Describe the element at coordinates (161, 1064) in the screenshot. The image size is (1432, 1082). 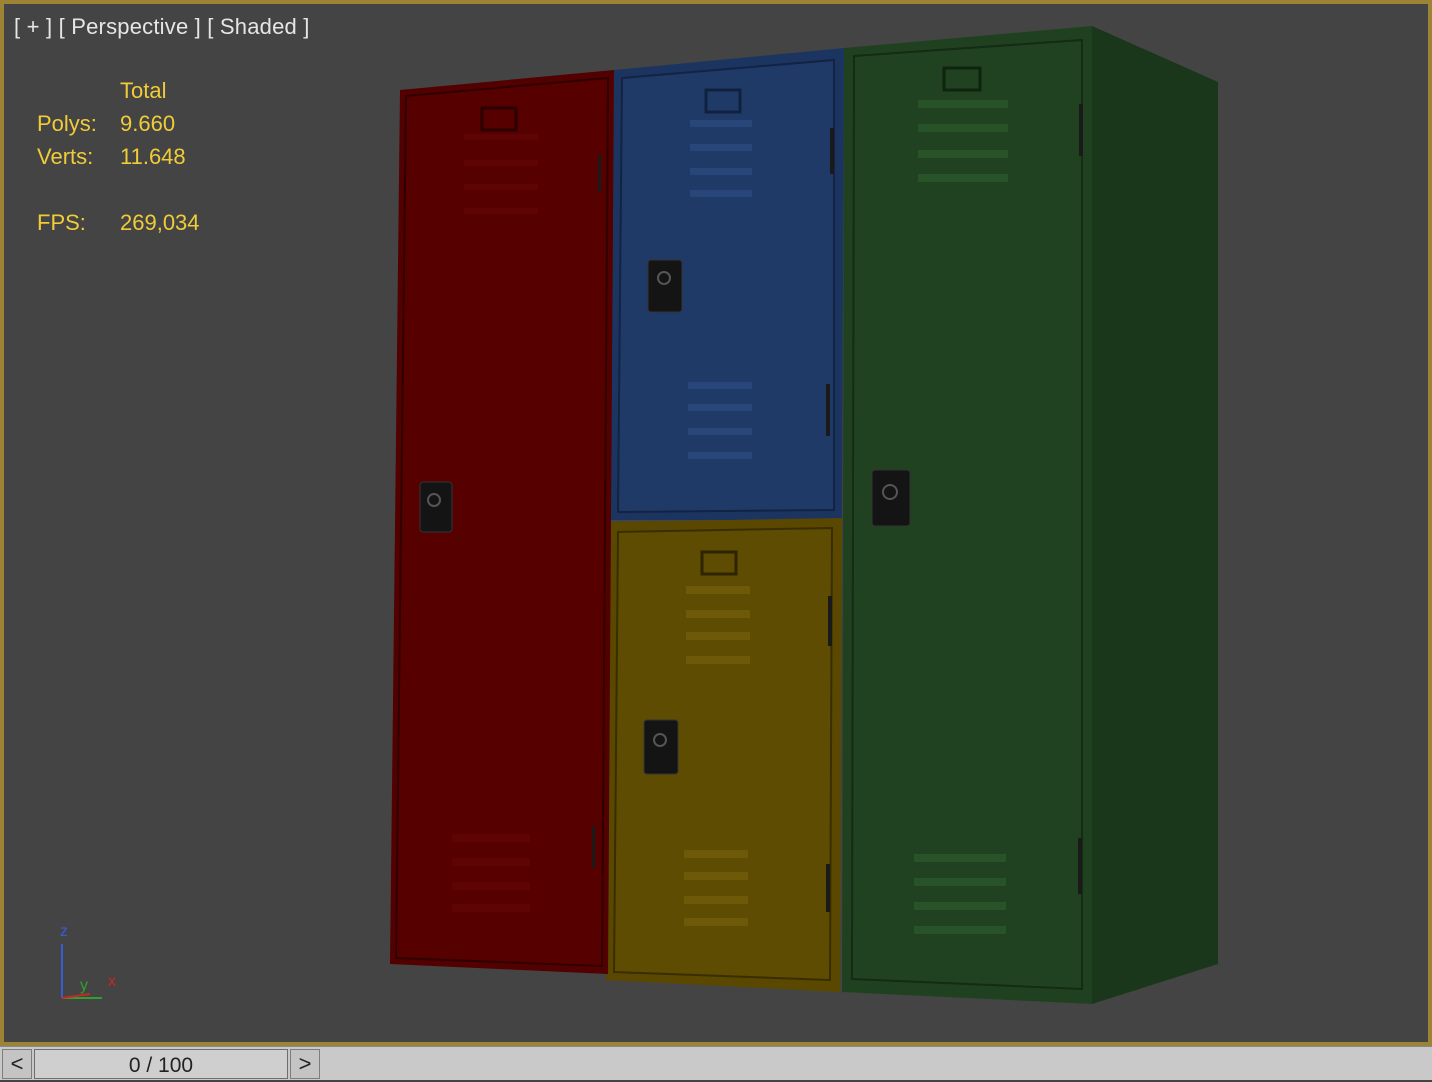
I see `time-slider: 0 / 100` at that location.